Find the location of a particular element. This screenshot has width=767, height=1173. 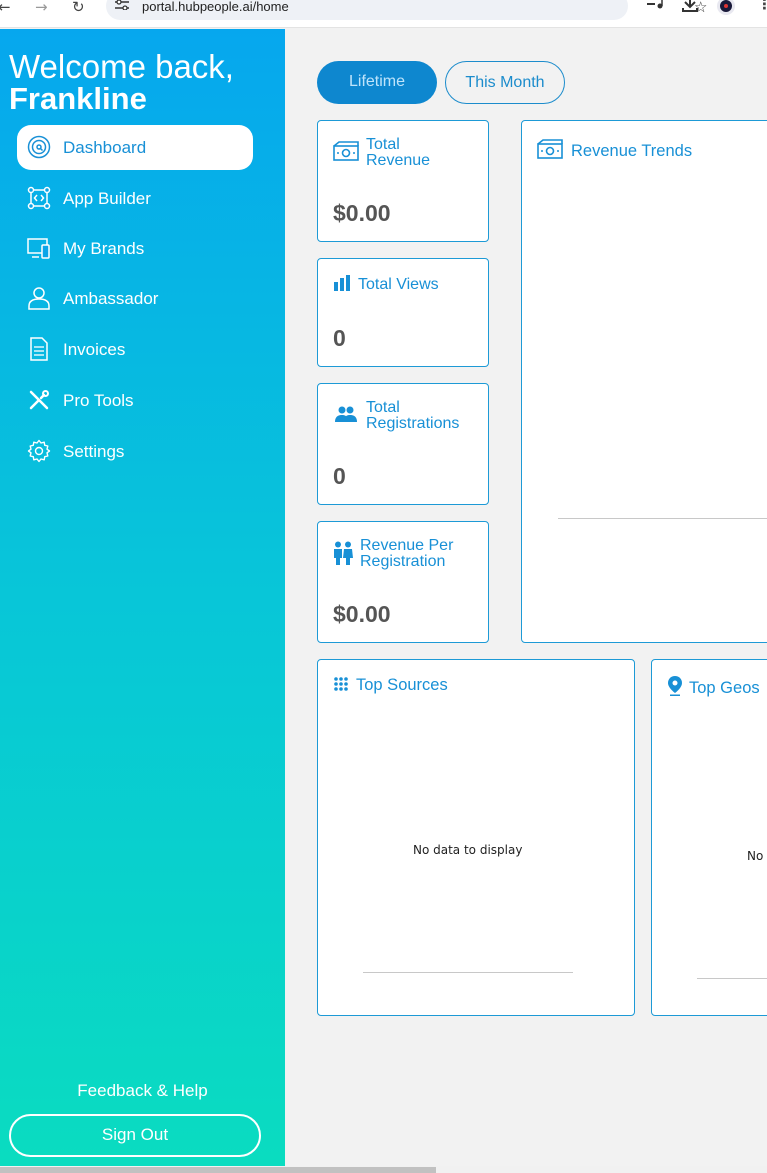

horizontal-scrollbar is located at coordinates (383, 1169).